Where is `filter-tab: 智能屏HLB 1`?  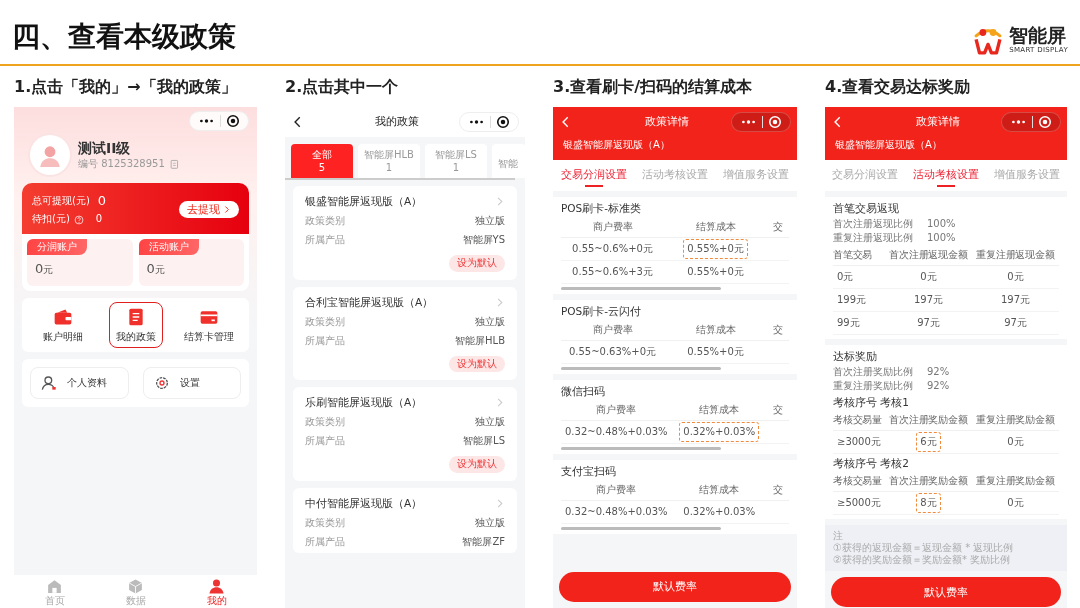
filter-tab: 智能屏HLB 1 is located at coordinates (389, 161).